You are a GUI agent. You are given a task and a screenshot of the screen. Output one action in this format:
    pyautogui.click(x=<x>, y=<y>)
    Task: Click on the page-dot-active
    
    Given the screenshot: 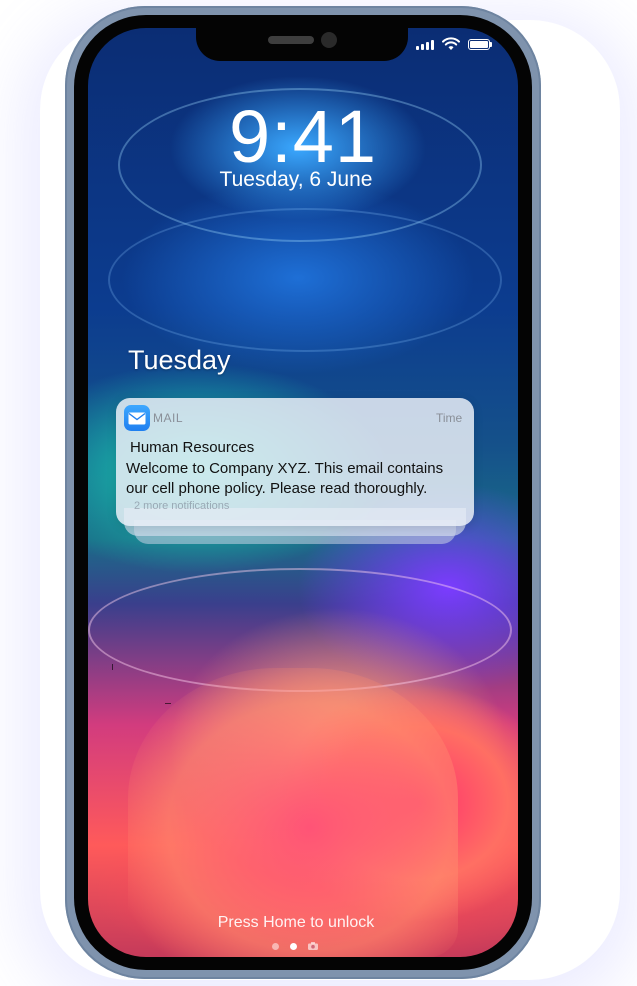 What is the action you would take?
    pyautogui.click(x=293, y=946)
    